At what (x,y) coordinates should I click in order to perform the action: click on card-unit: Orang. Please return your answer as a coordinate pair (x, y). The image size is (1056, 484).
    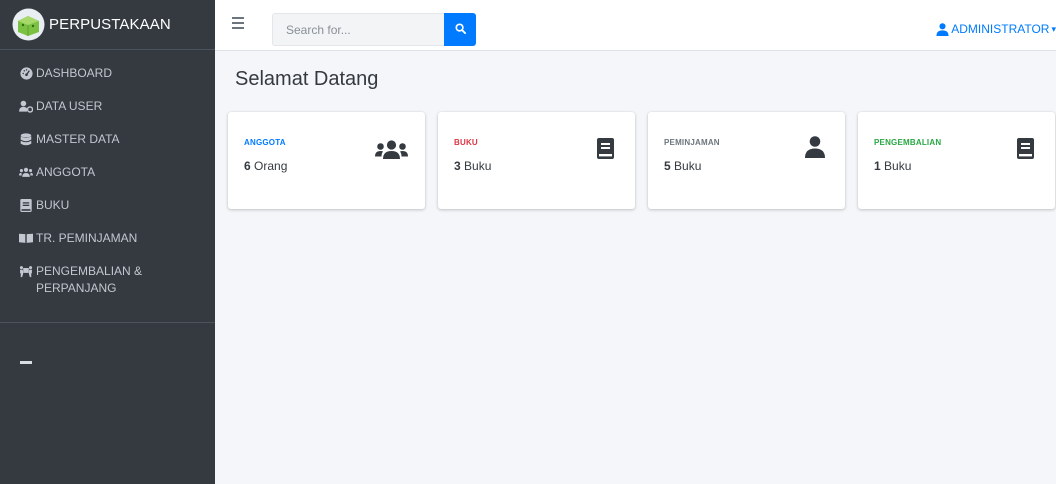
    Looking at the image, I should click on (271, 166).